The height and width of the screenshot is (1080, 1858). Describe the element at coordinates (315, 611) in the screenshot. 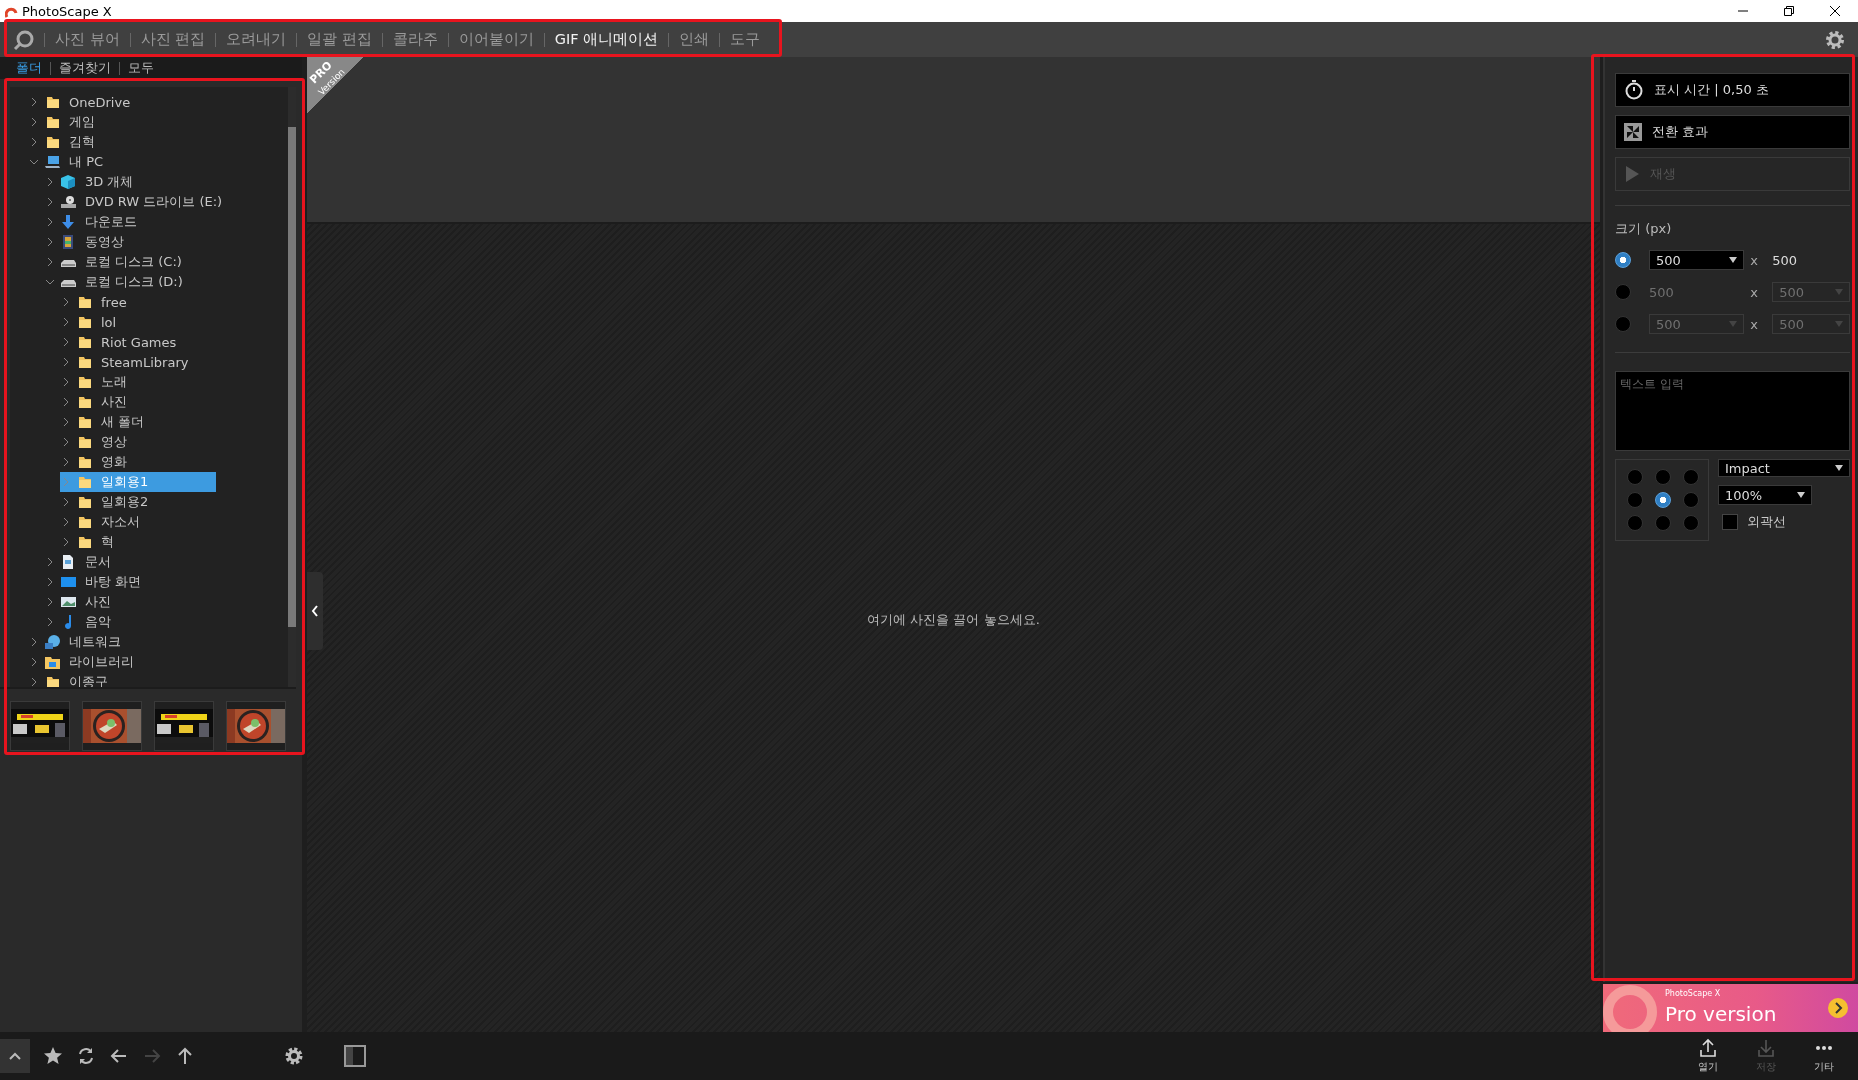

I see `collapse-handle` at that location.